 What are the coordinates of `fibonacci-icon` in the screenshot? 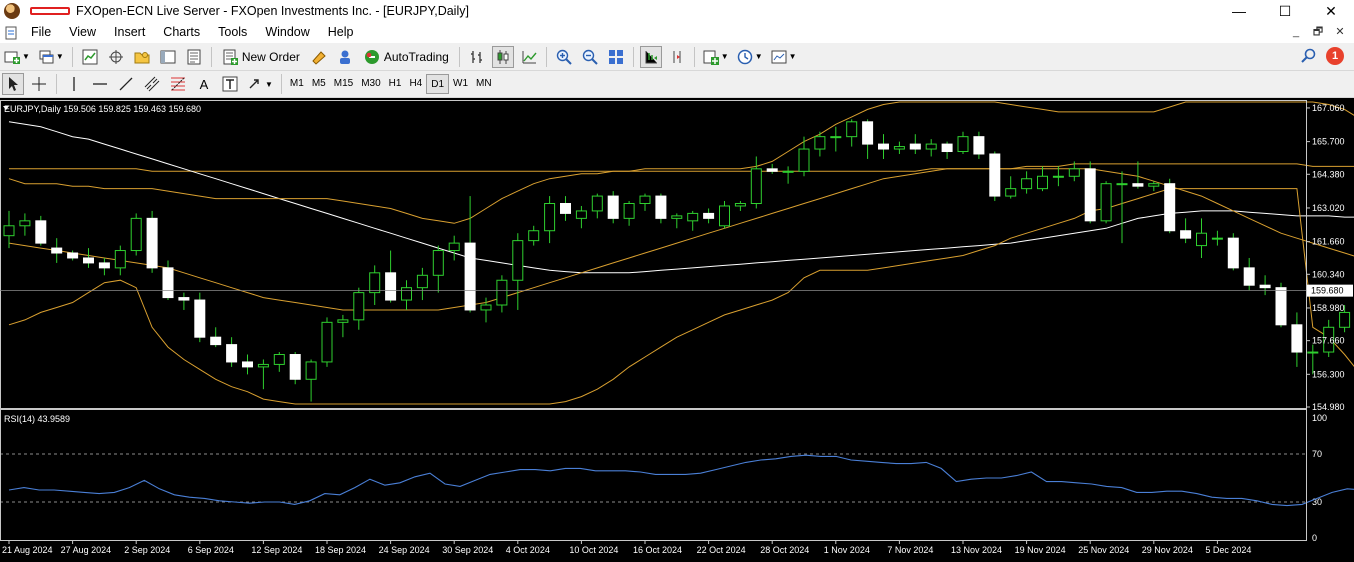 It's located at (178, 84).